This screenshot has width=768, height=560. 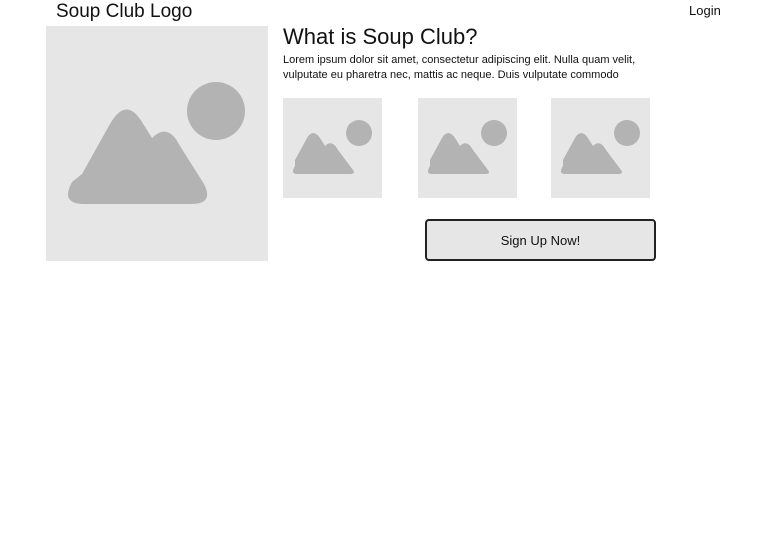 I want to click on login-link: Login, so click(x=705, y=11).